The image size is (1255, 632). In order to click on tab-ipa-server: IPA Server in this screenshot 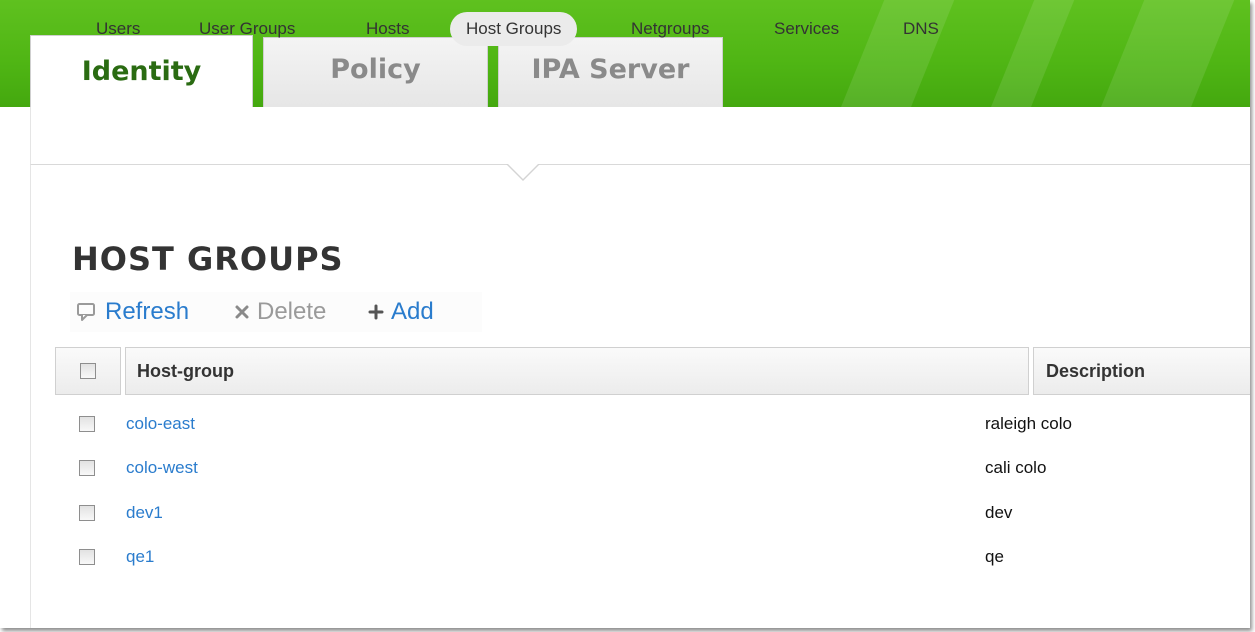, I will do `click(610, 72)`.